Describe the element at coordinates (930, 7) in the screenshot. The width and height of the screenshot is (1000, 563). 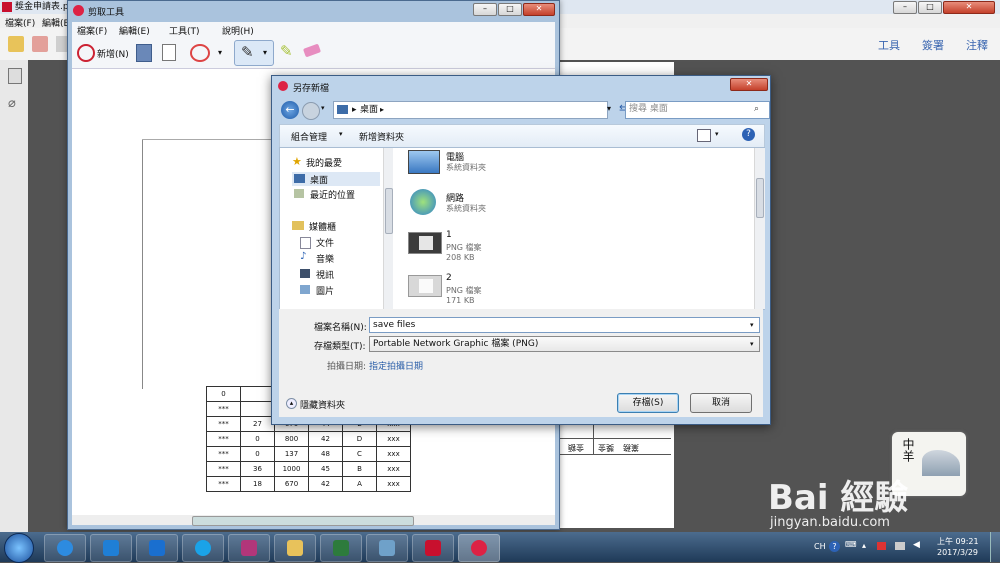
I see `acrobat-maximize-button: □` at that location.